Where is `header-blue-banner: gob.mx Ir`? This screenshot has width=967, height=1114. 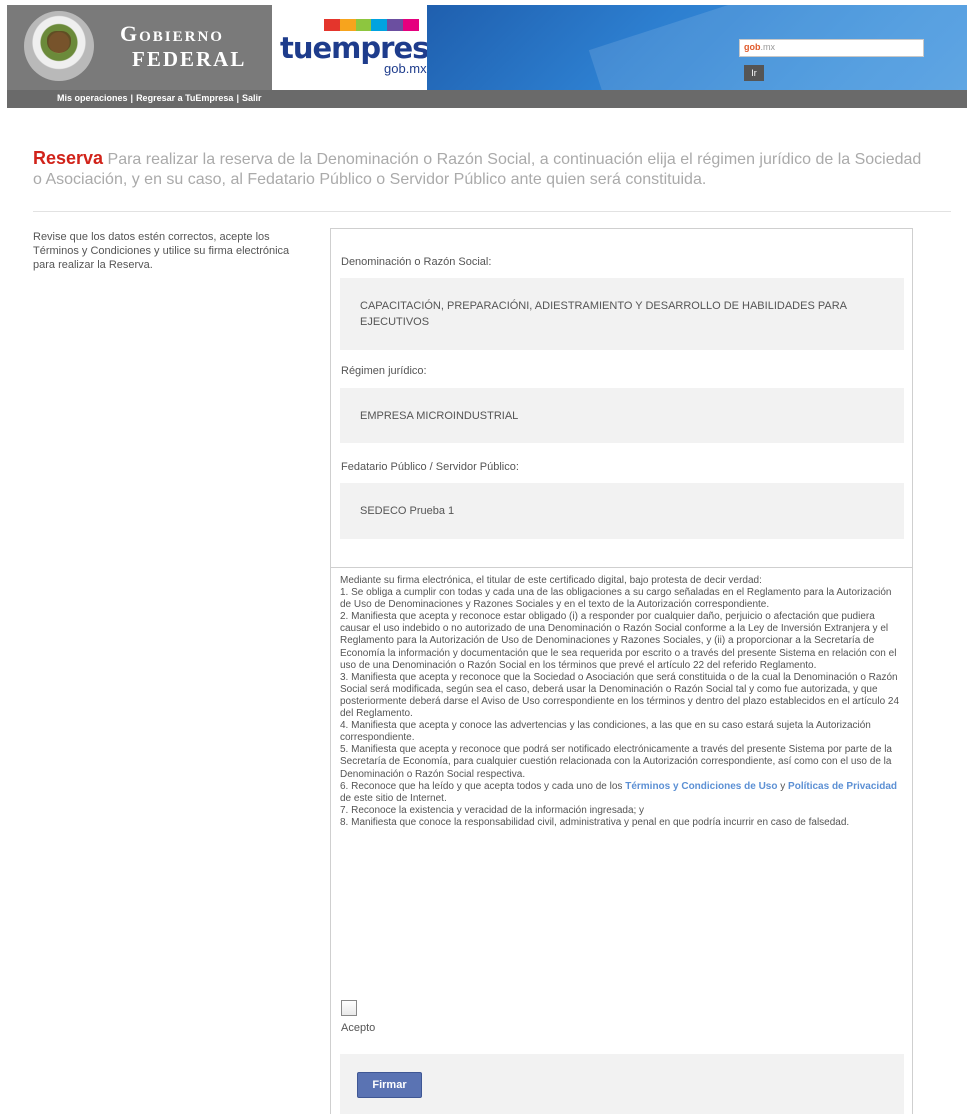 header-blue-banner: gob.mx Ir is located at coordinates (697, 47).